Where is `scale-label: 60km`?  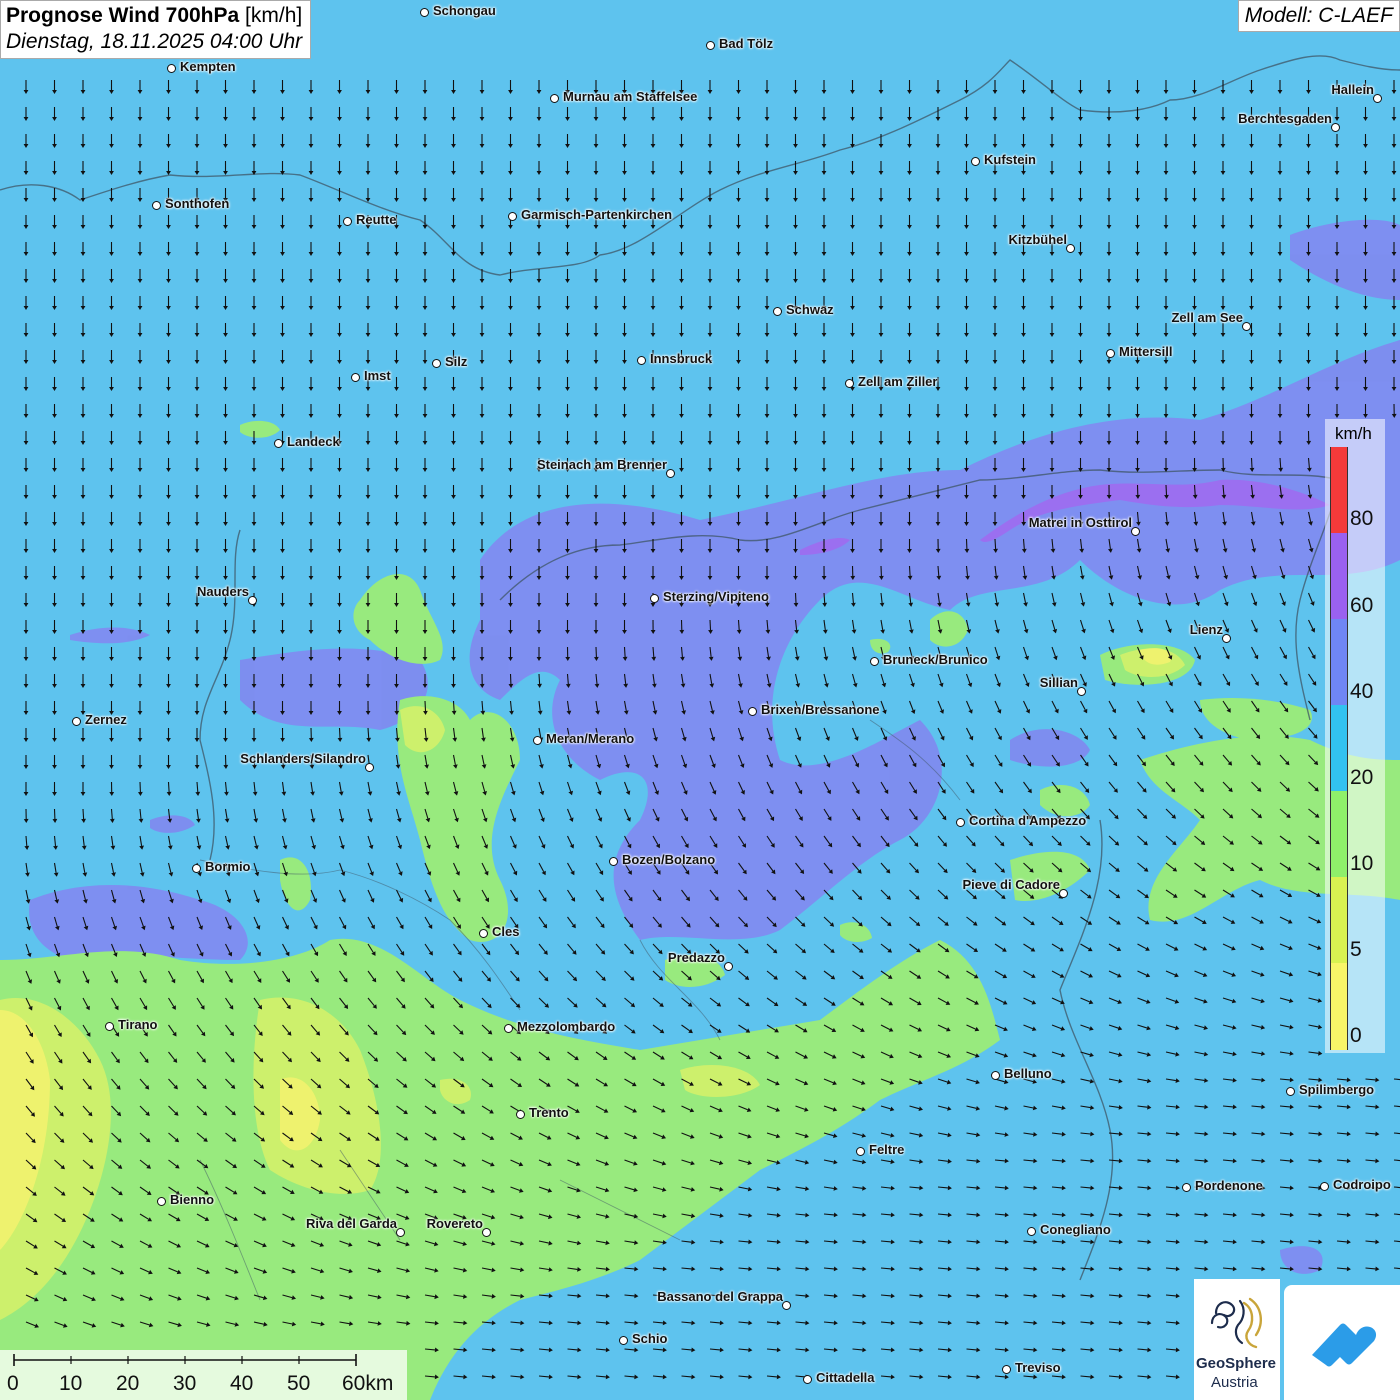 scale-label: 60km is located at coordinates (368, 1383).